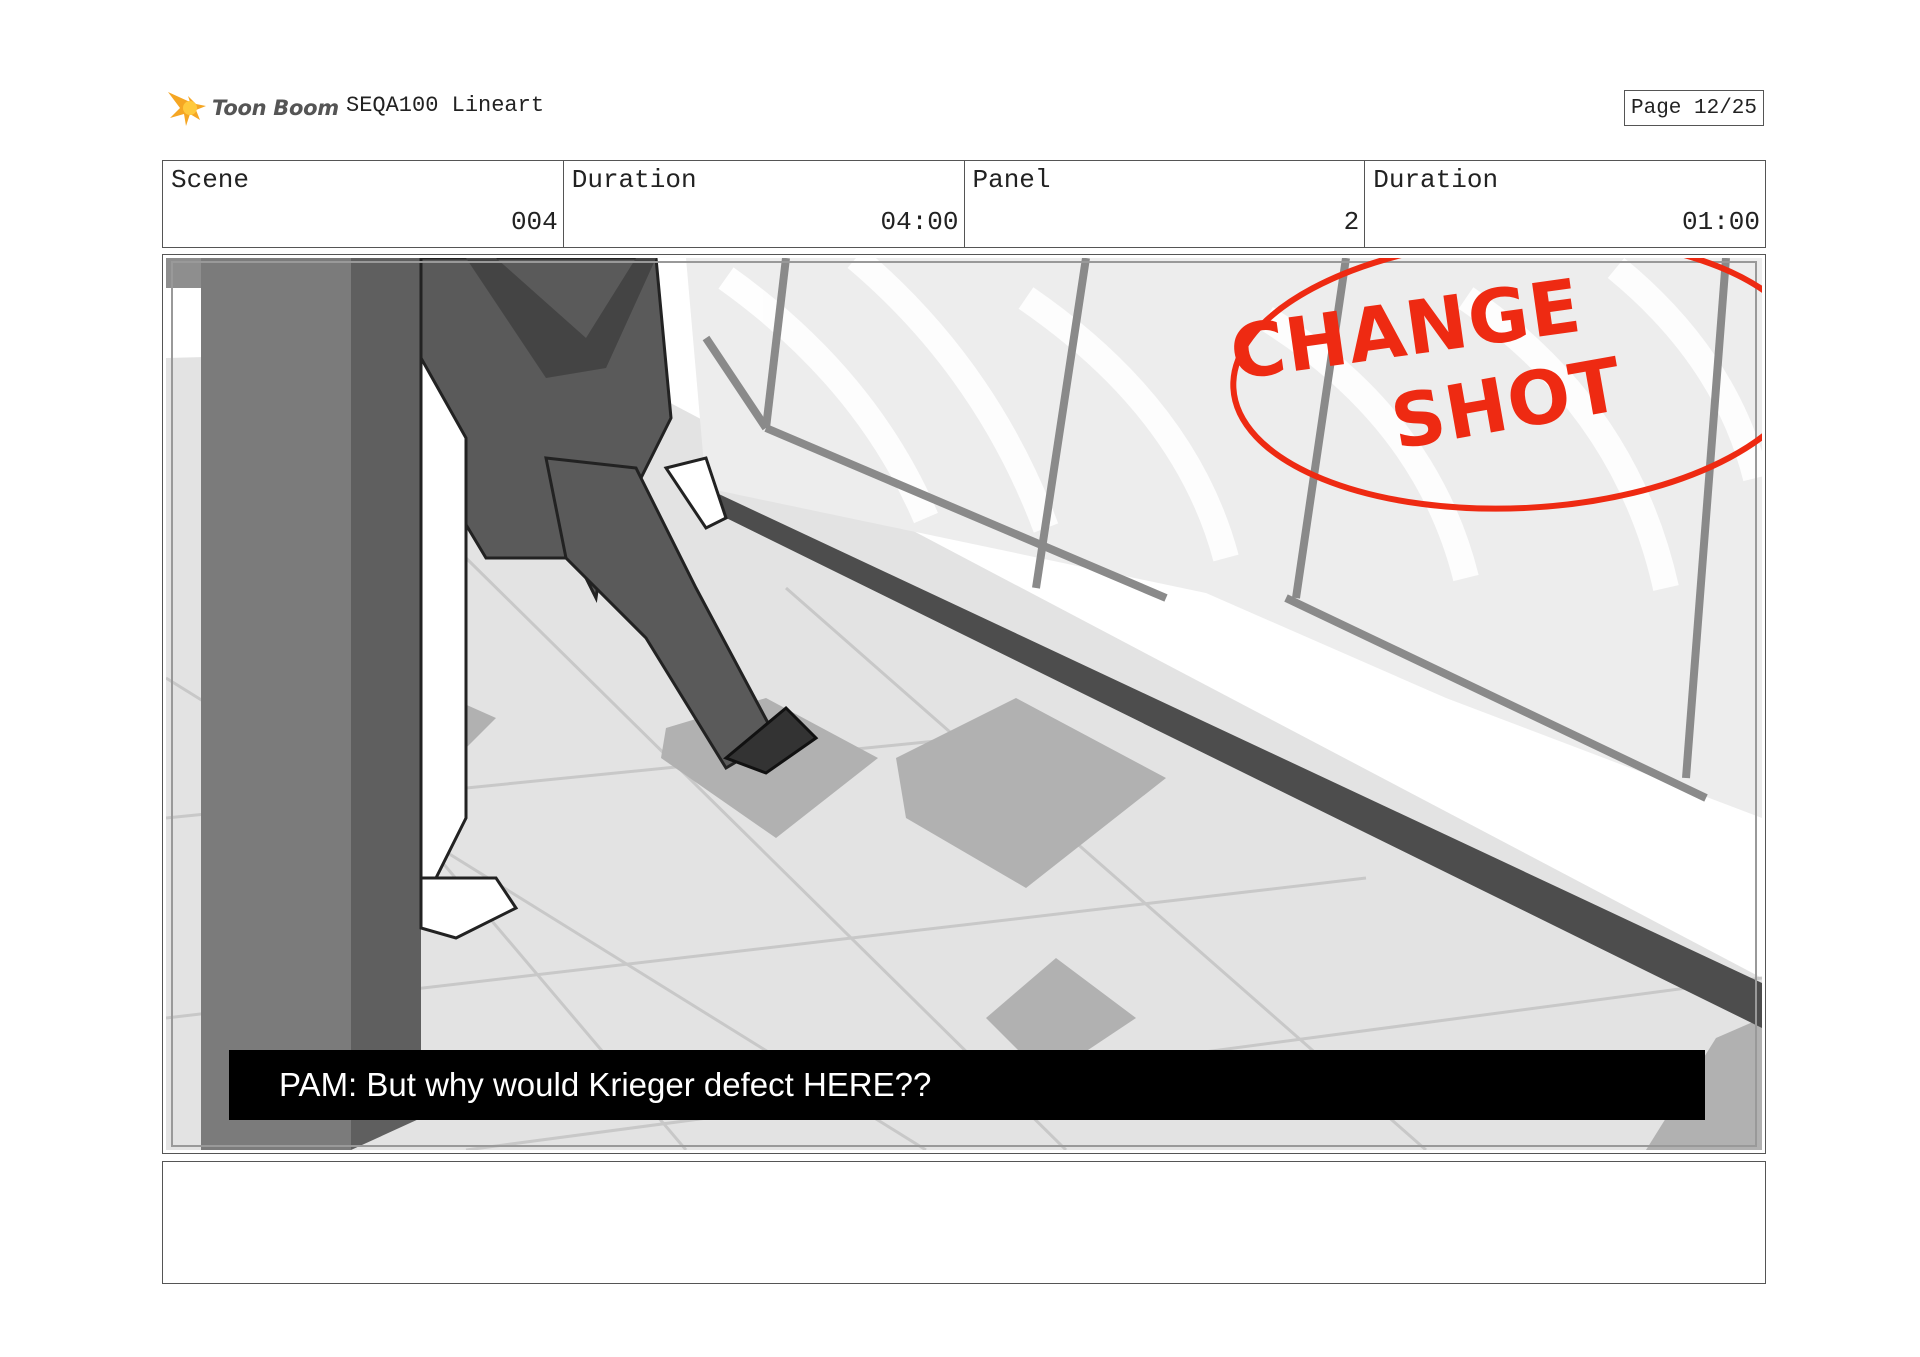 This screenshot has width=1920, height=1357. What do you see at coordinates (919, 222) in the screenshot?
I see `scene-duration-value: 04:00` at bounding box center [919, 222].